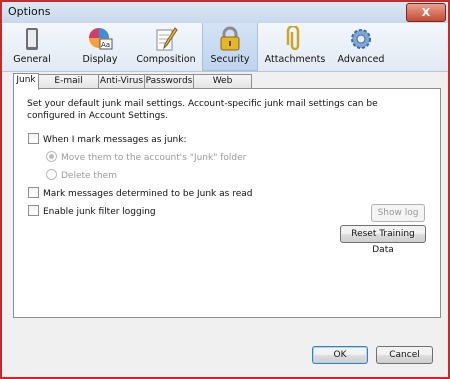 The height and width of the screenshot is (379, 450). Describe the element at coordinates (167, 39) in the screenshot. I see `composition-icon` at that location.